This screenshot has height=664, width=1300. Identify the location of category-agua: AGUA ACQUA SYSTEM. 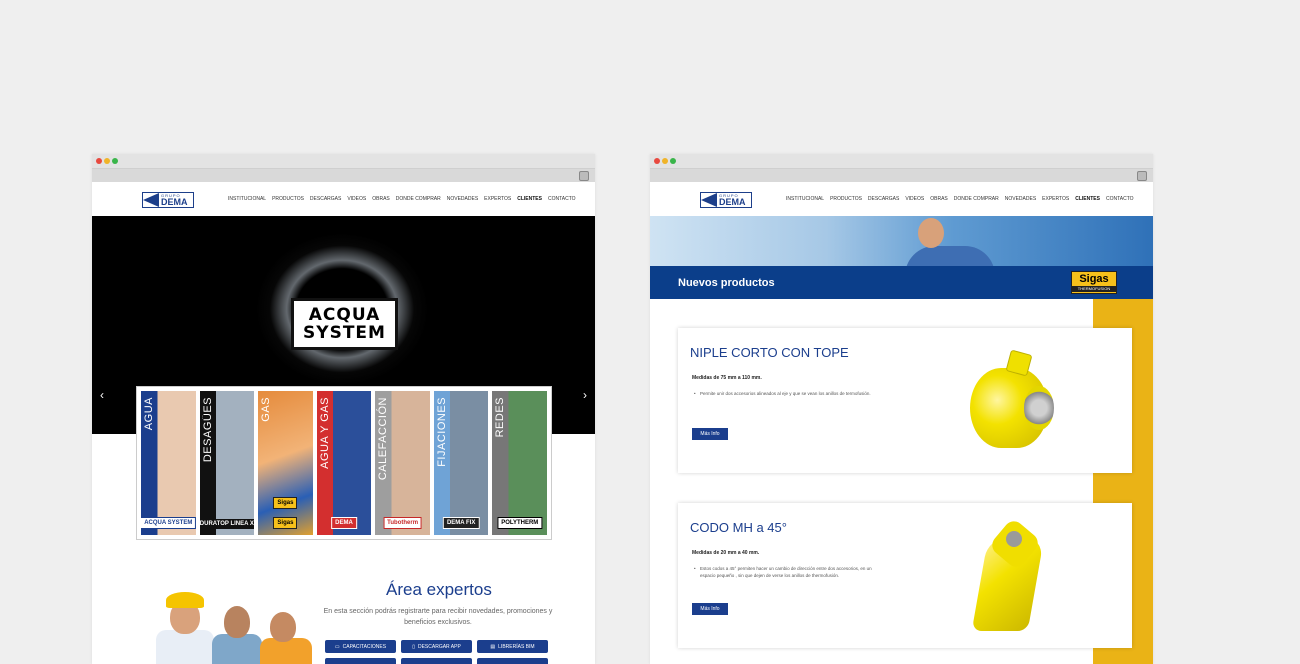
(168, 463).